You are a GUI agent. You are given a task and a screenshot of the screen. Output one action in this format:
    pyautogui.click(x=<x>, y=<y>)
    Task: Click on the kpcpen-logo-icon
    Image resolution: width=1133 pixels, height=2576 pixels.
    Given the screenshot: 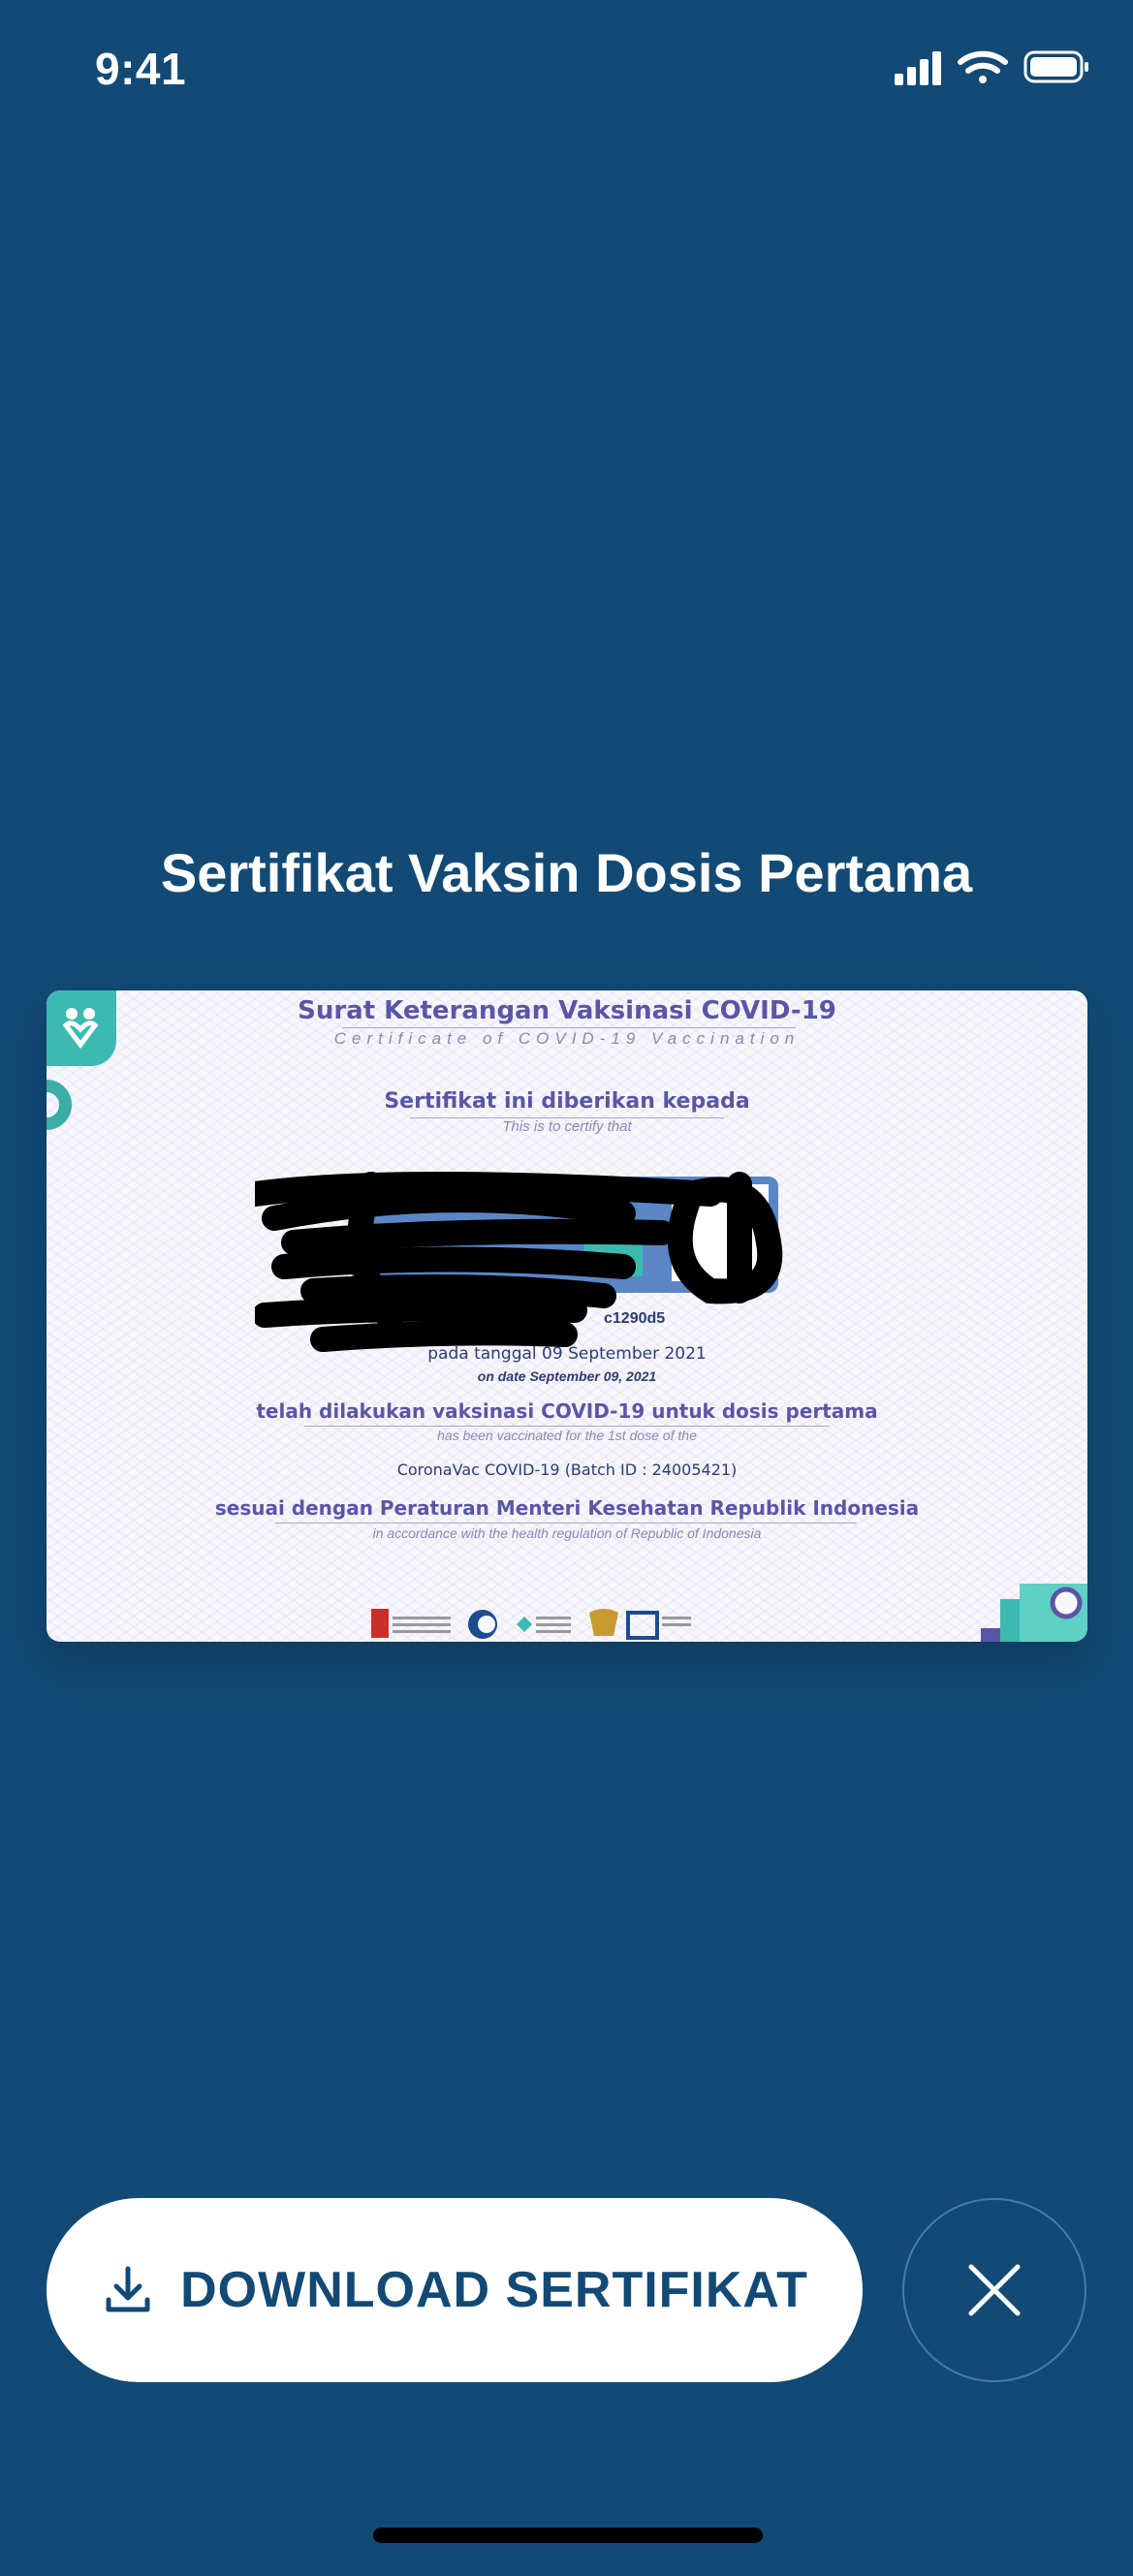 What is the action you would take?
    pyautogui.click(x=411, y=1623)
    